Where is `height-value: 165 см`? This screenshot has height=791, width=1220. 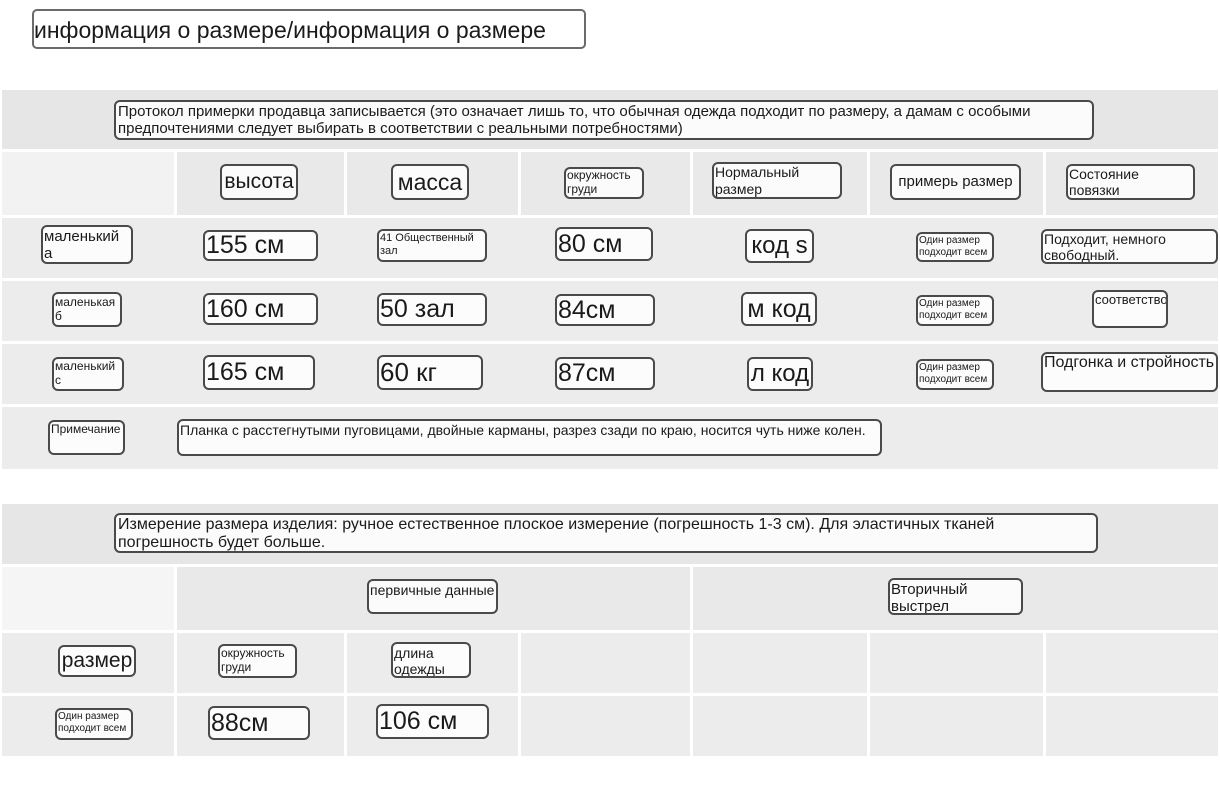
height-value: 165 см is located at coordinates (259, 372).